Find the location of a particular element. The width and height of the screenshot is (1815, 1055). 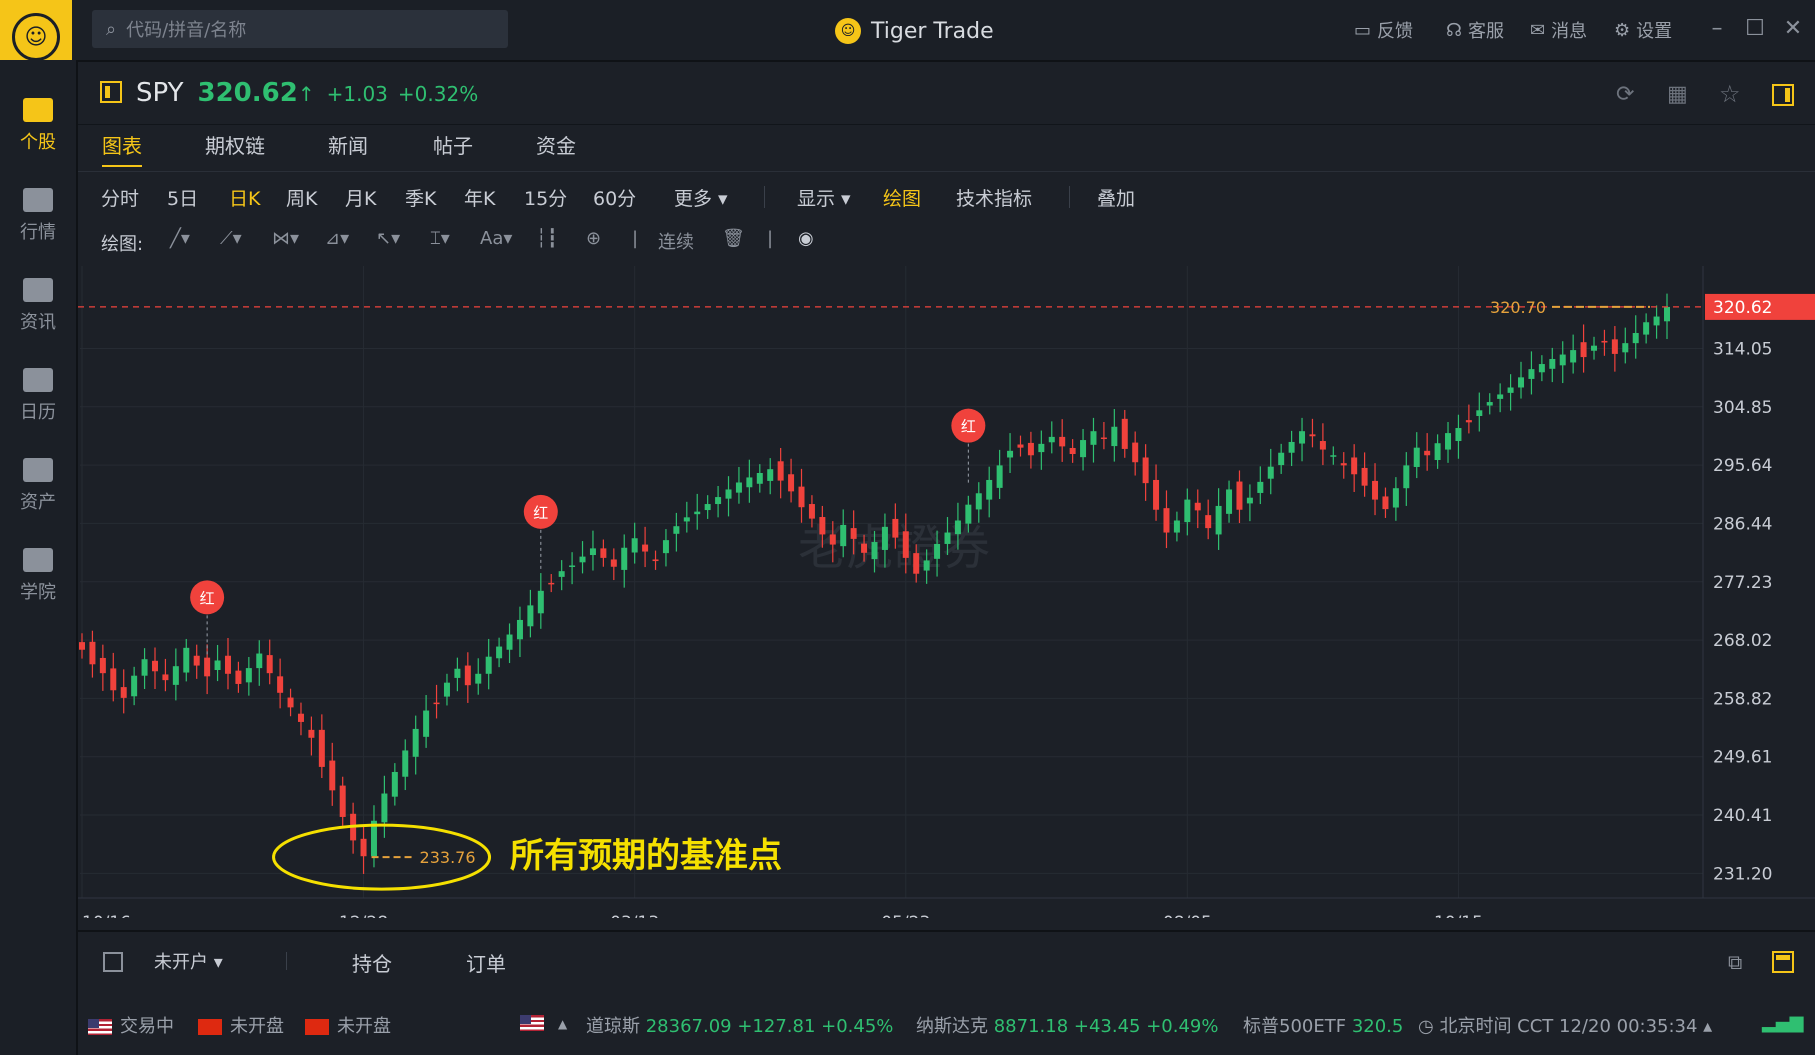

sidebar-item-calendar: 日历 is located at coordinates (38, 396).